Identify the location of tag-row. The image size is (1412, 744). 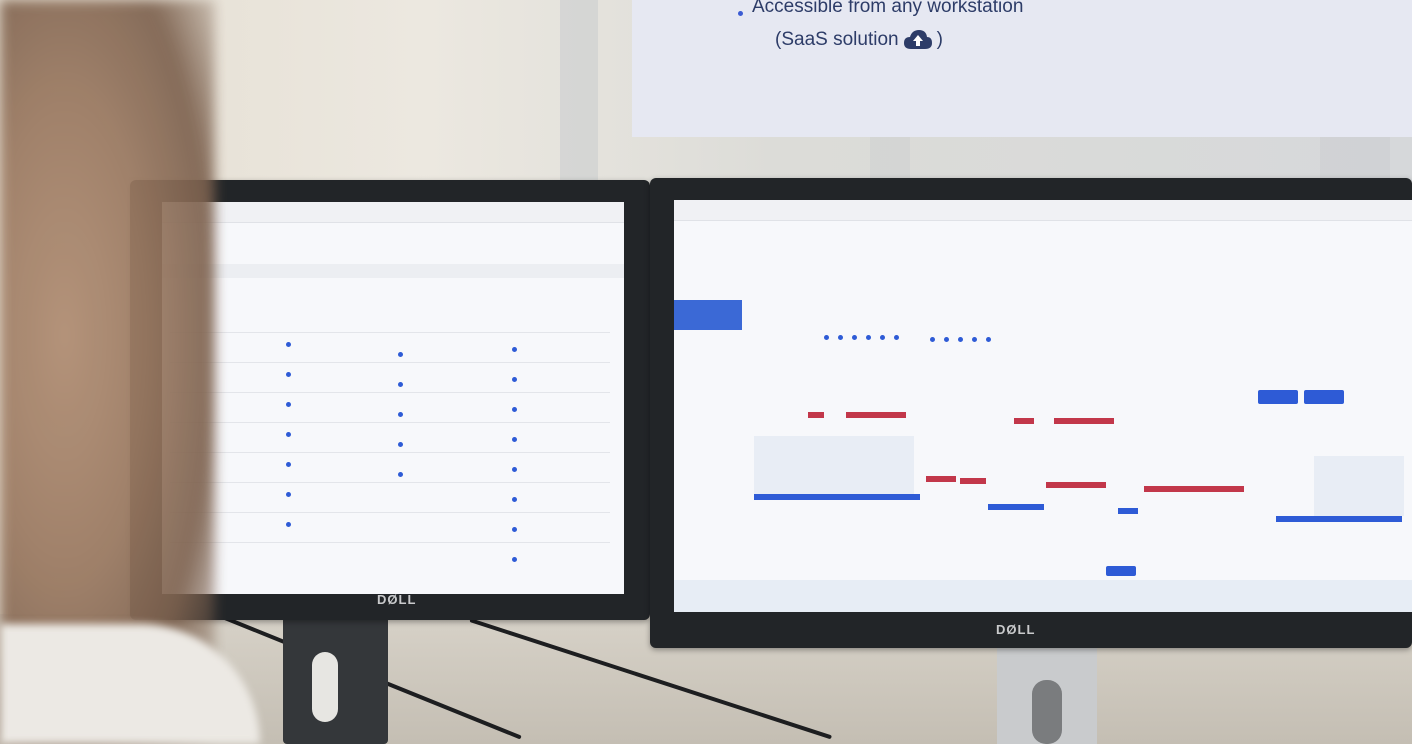
(393, 297).